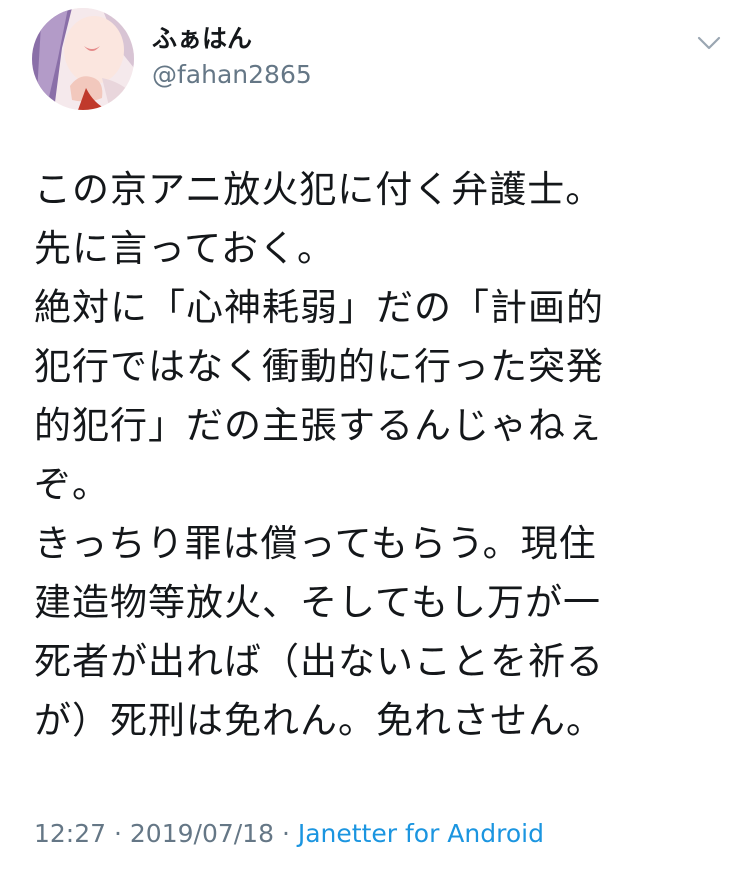 This screenshot has height=871, width=750. I want to click on tweet-text-line: 絶対に「心神耗弱」だの「計画的, so click(319, 307).